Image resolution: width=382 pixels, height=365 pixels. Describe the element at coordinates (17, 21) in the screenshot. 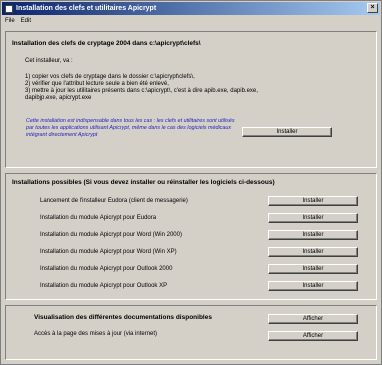

I see `menu-bar: File Edit` at that location.